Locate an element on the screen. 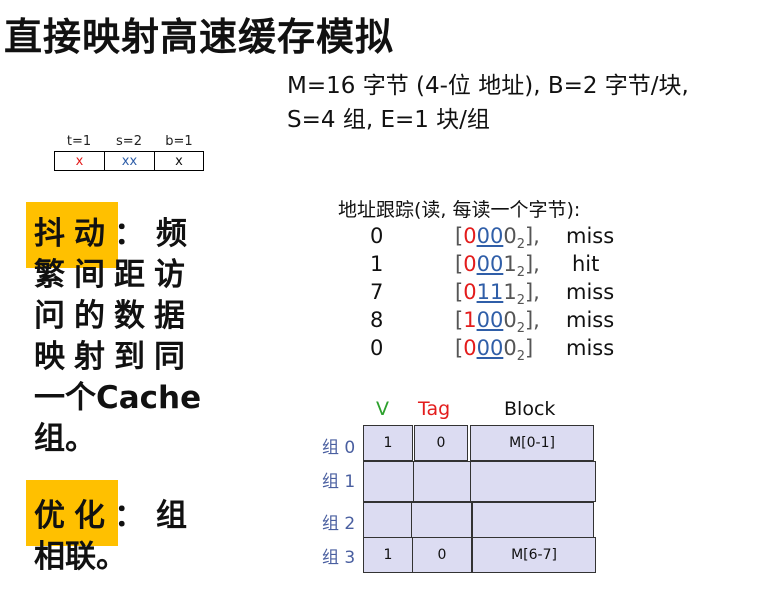 The height and width of the screenshot is (598, 779). col-header-block: Block is located at coordinates (530, 409).